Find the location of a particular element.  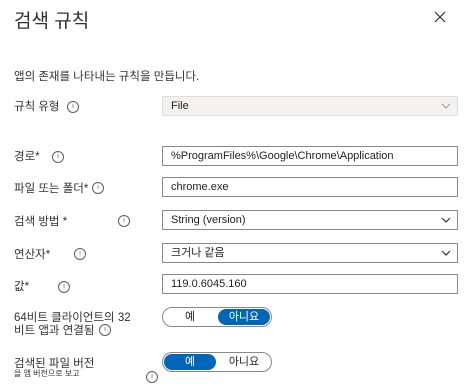

bit64-no-option: 아니요 is located at coordinates (244, 317).